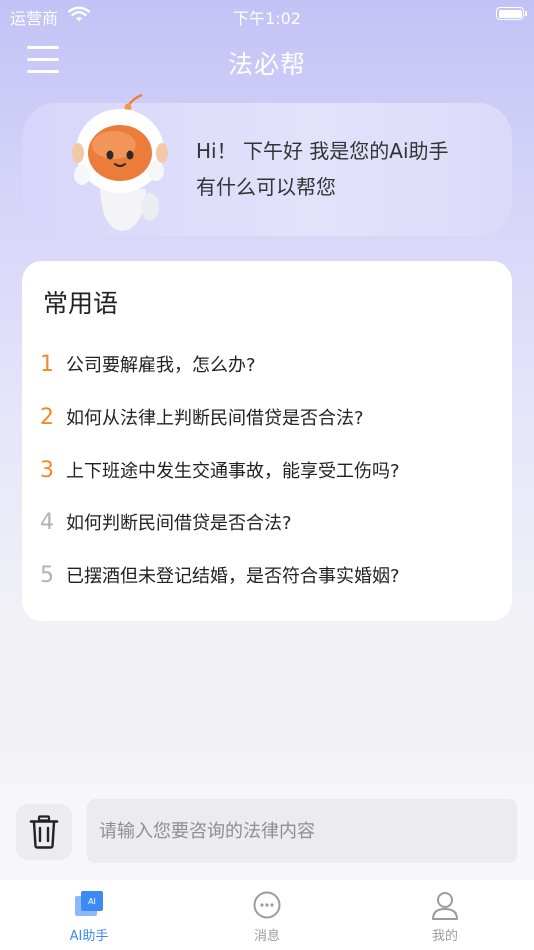 The image size is (534, 950). I want to click on person-icon, so click(445, 906).